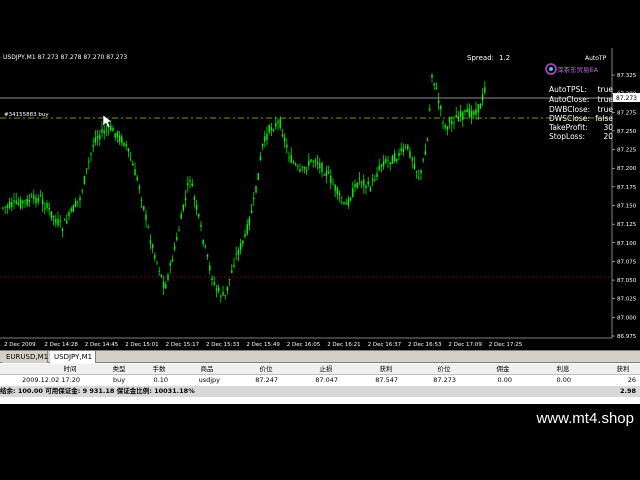 This screenshot has height=480, width=640. I want to click on time-tick-label: 2 Dec 14:45, so click(102, 345).